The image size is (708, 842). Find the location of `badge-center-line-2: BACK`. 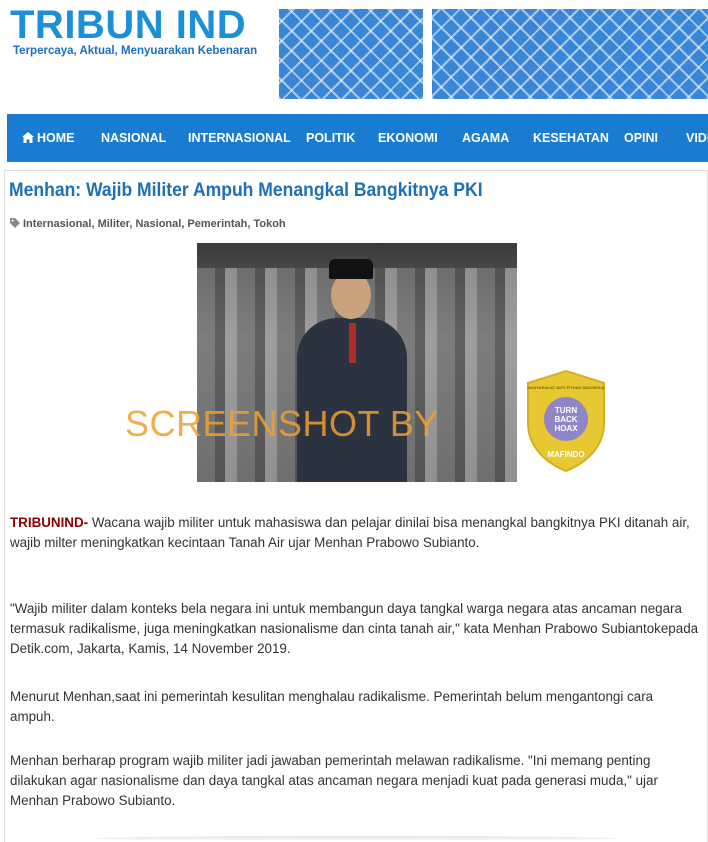

badge-center-line-2: BACK is located at coordinates (565, 419).